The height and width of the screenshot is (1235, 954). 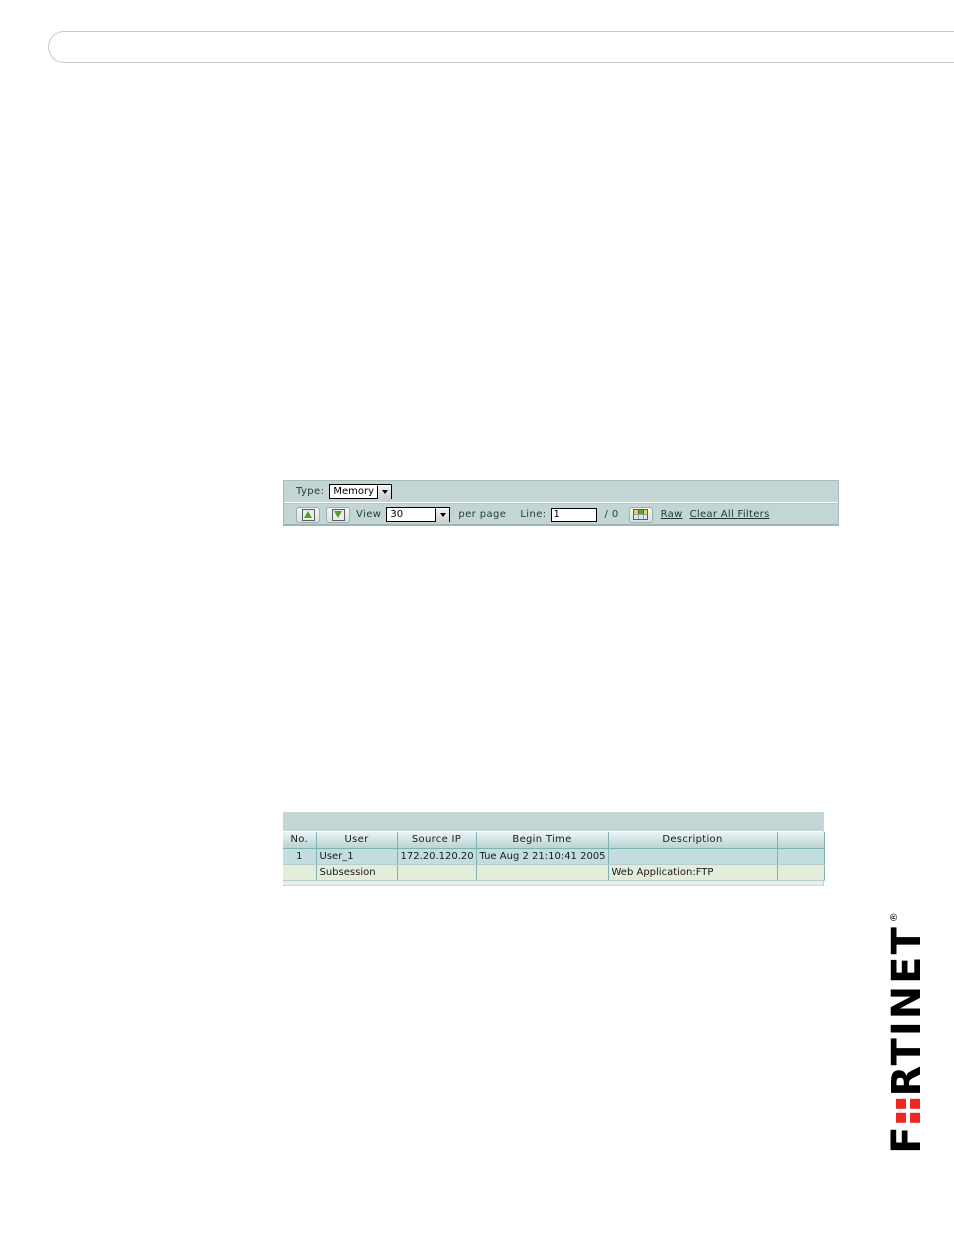 I want to click on fortinet-logo: F RTINET ®, so click(x=907, y=1033).